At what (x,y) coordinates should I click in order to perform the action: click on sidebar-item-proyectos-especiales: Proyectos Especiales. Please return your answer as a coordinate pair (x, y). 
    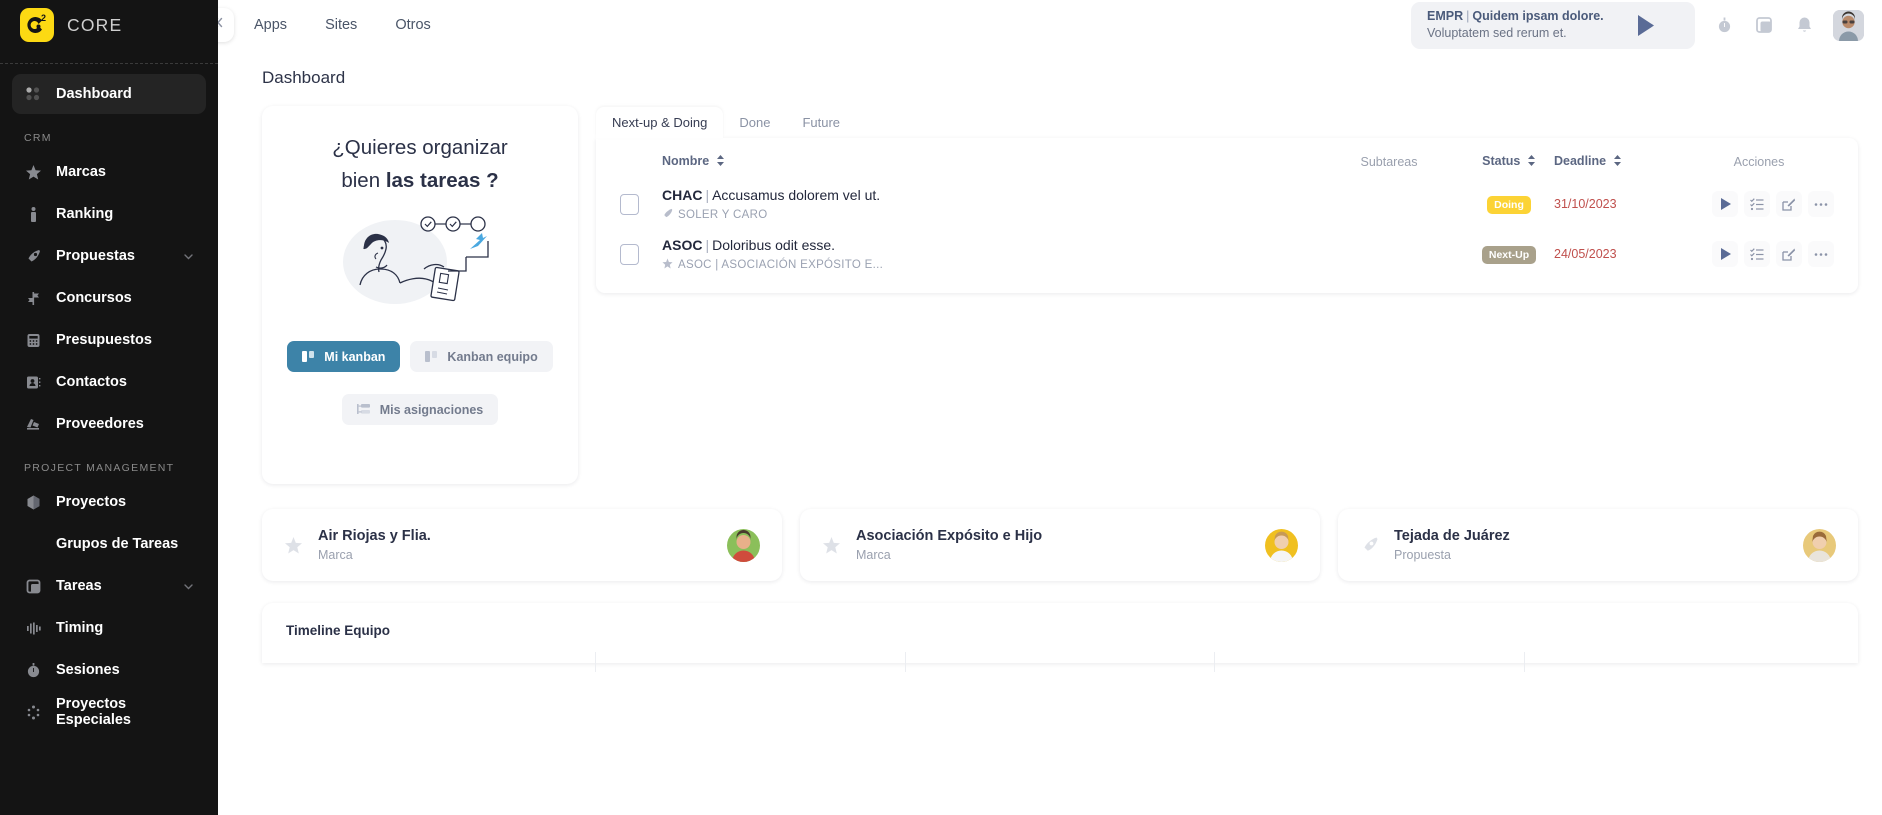
    Looking at the image, I should click on (109, 712).